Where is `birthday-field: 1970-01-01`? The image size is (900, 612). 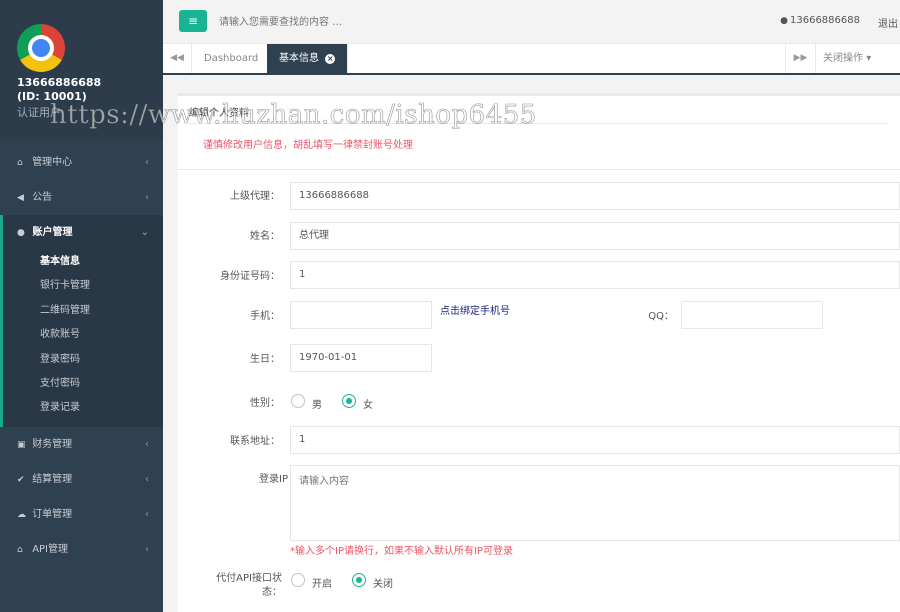
birthday-field: 1970-01-01 is located at coordinates (361, 358).